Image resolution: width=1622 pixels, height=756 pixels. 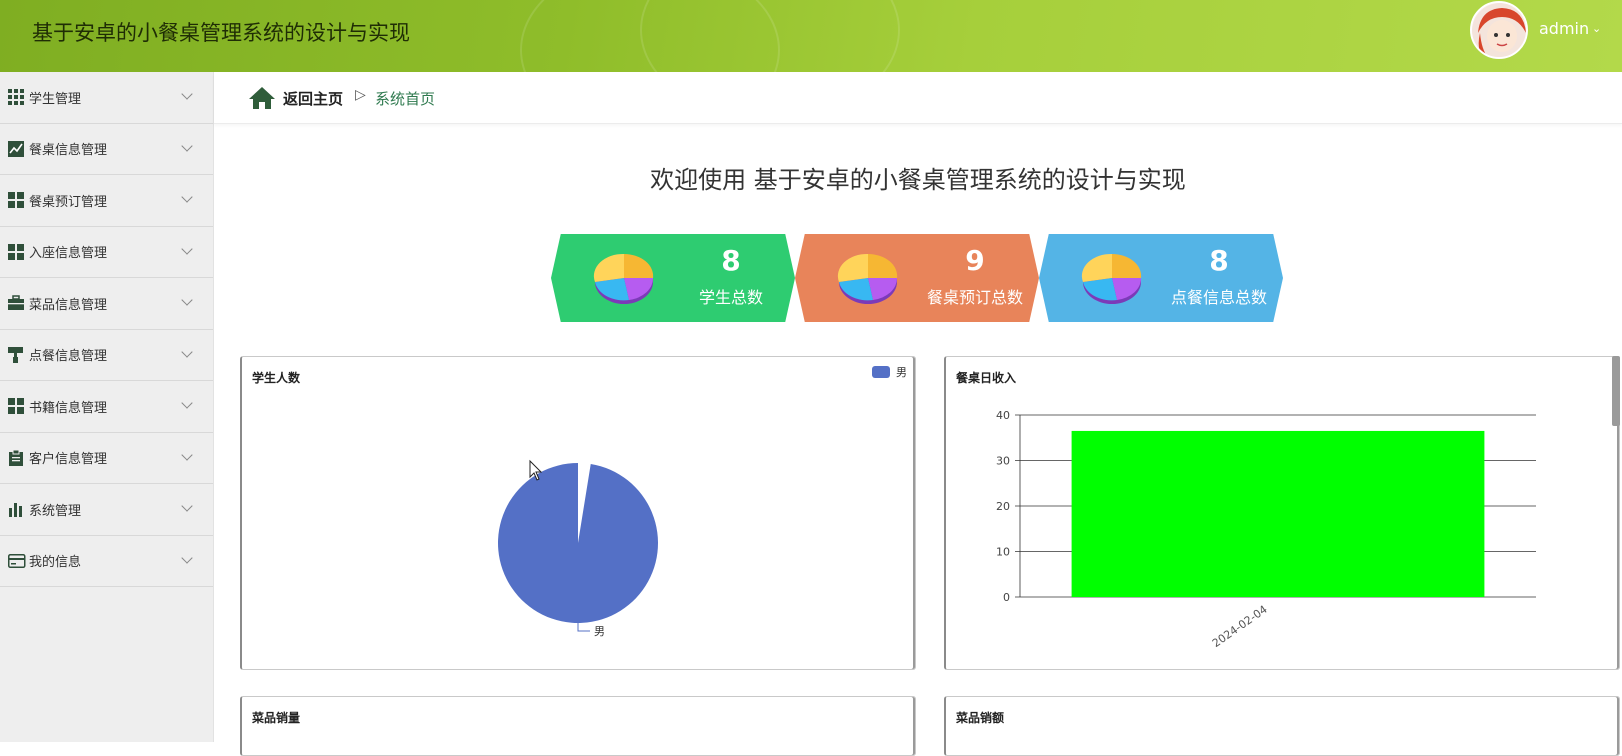 What do you see at coordinates (578, 543) in the screenshot?
I see `pie-slice` at bounding box center [578, 543].